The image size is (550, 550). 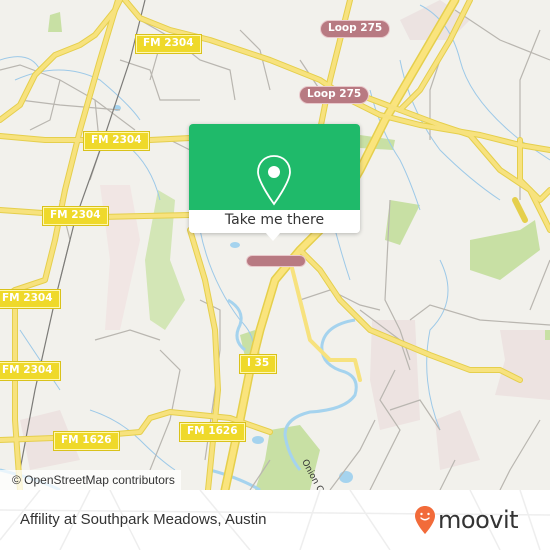 I want to click on moovit-pin-icon, so click(x=425, y=520).